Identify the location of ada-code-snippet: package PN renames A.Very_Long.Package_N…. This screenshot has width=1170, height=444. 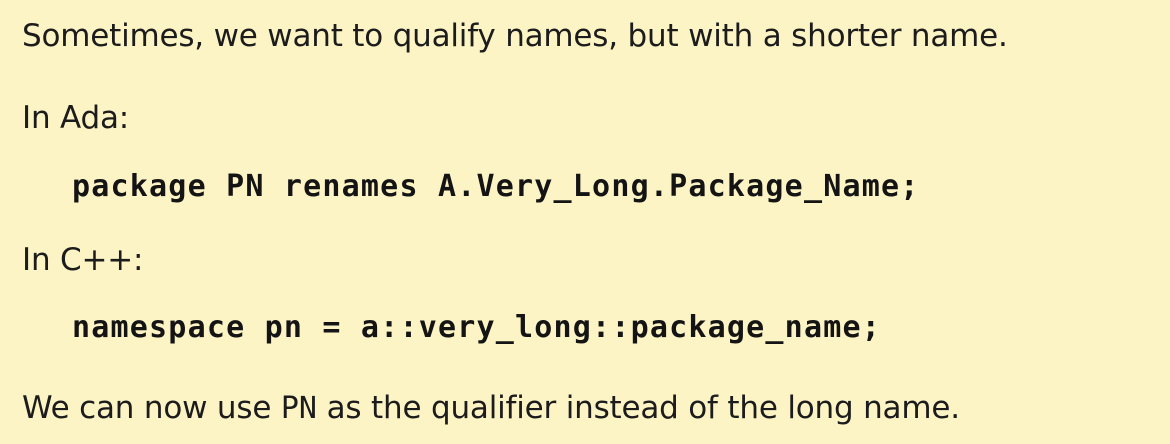
(496, 186).